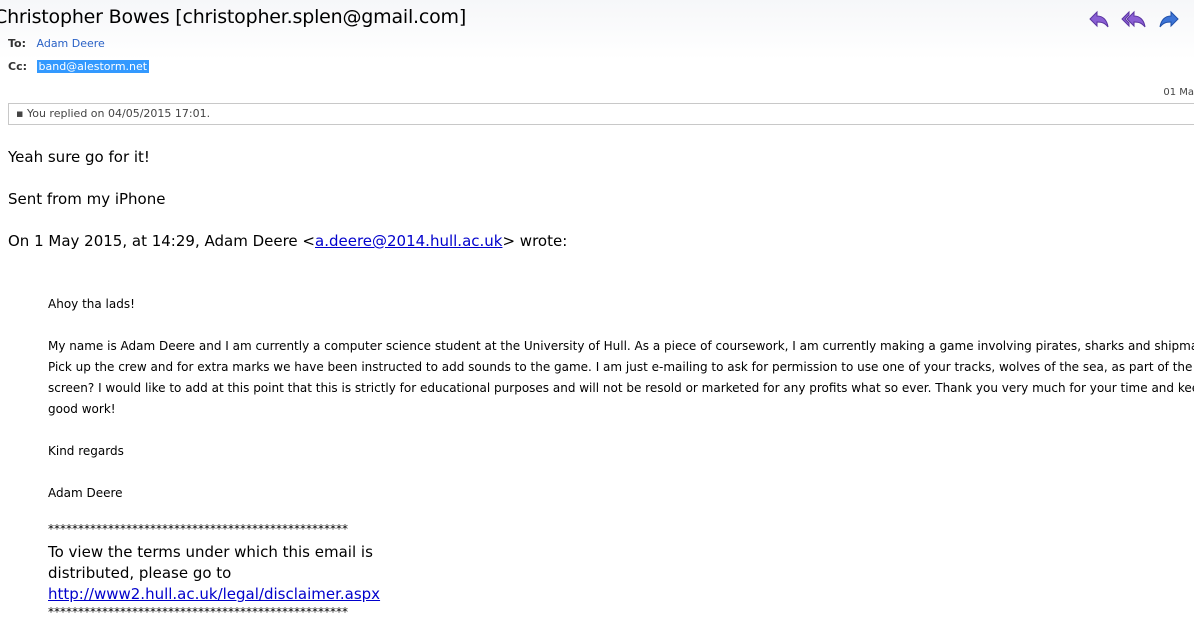 This screenshot has width=1194, height=620. I want to click on sender-email-link: a.deere@2014.hull.ac.uk, so click(408, 241).